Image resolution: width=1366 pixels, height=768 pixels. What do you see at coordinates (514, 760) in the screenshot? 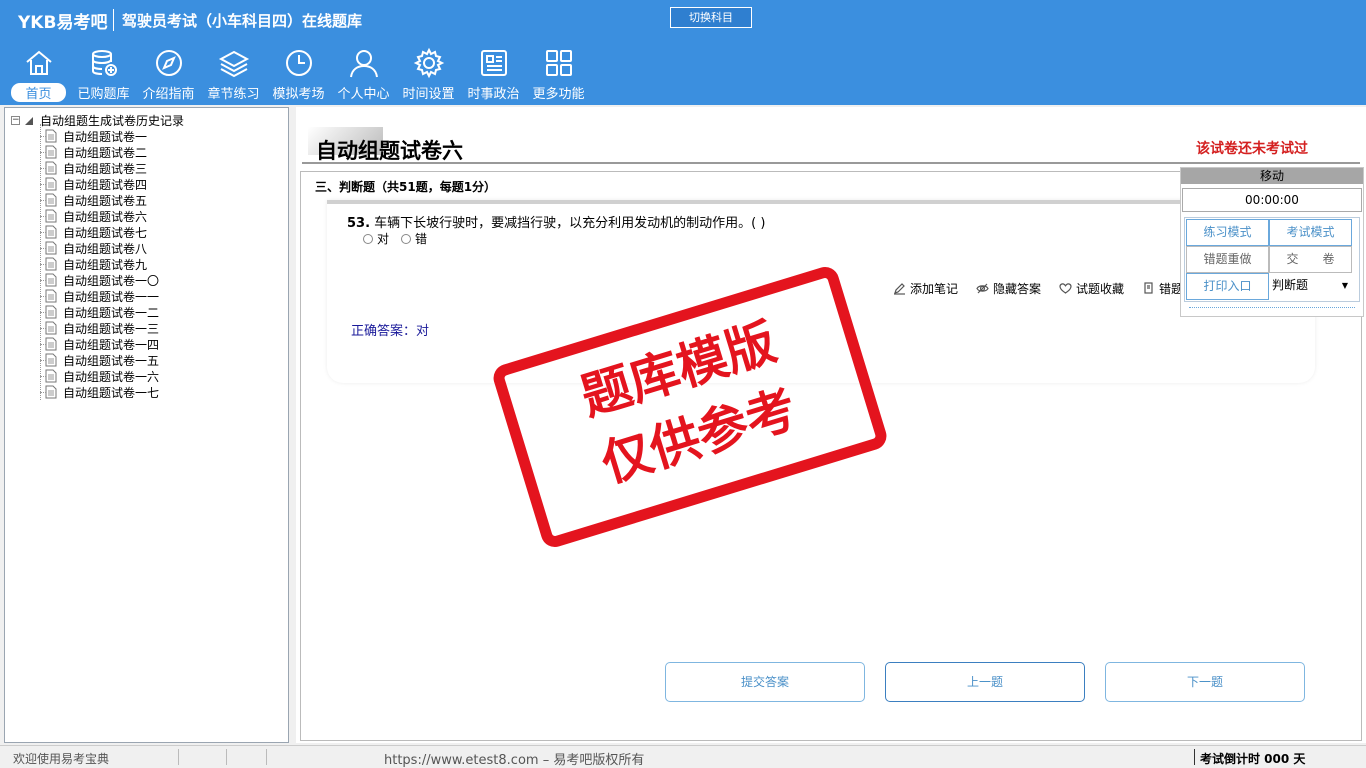
I see `copyright-url: https://www.etest8.com – 易考吧版权所有` at bounding box center [514, 760].